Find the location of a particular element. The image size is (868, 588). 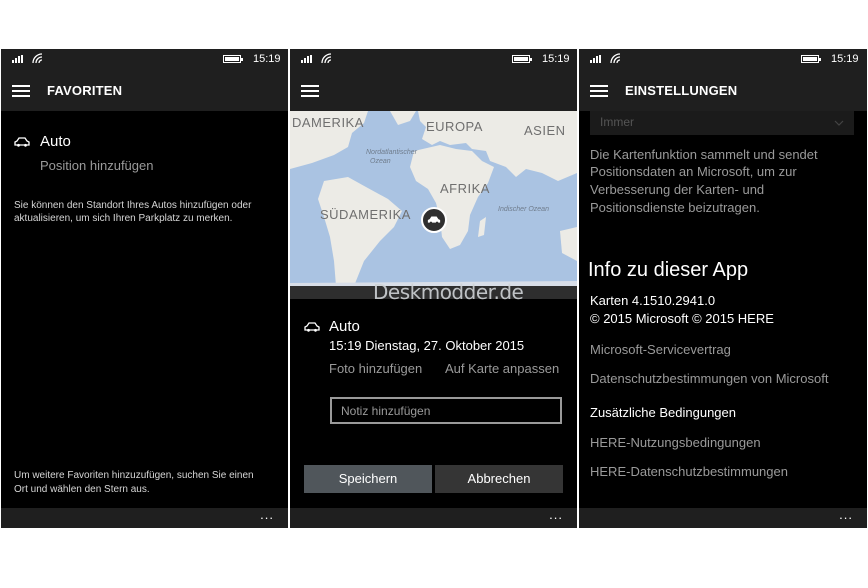

dropdown-value: Immer is located at coordinates (617, 122).